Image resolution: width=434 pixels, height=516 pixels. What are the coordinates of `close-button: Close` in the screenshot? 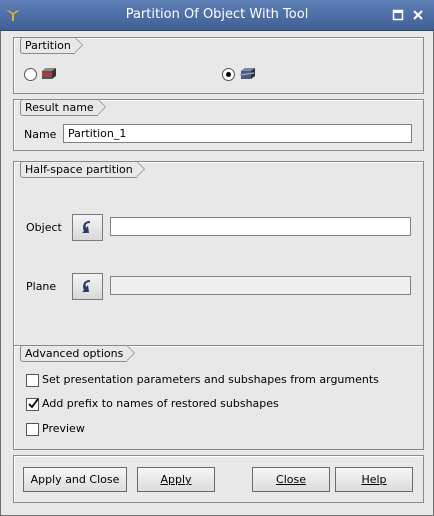 It's located at (291, 479).